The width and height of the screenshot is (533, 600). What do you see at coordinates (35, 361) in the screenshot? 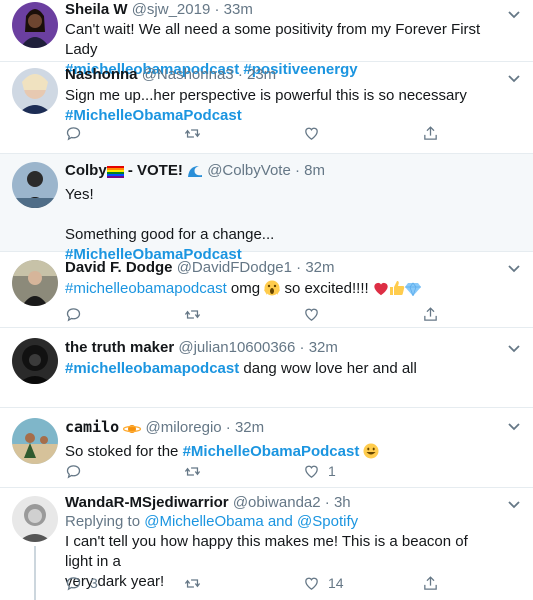
I see `avatar-truth-maker` at bounding box center [35, 361].